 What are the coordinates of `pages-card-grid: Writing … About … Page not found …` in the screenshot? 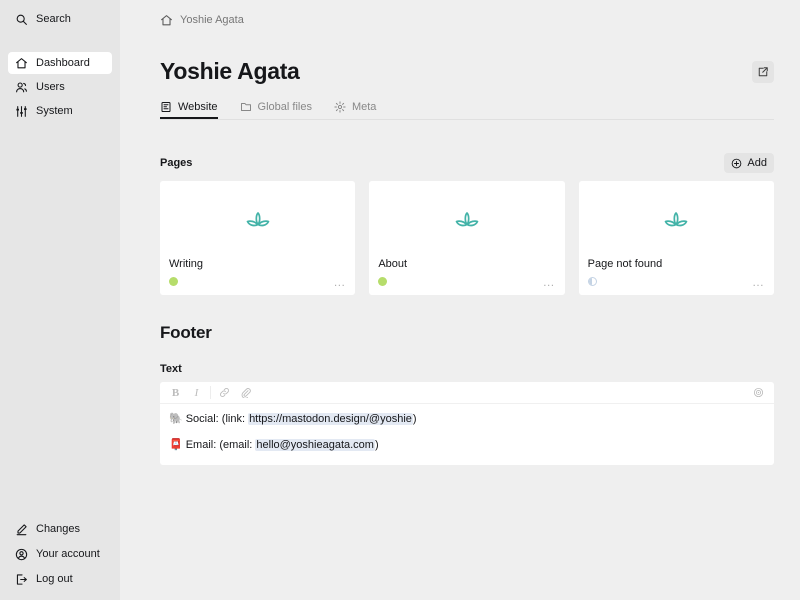 It's located at (467, 238).